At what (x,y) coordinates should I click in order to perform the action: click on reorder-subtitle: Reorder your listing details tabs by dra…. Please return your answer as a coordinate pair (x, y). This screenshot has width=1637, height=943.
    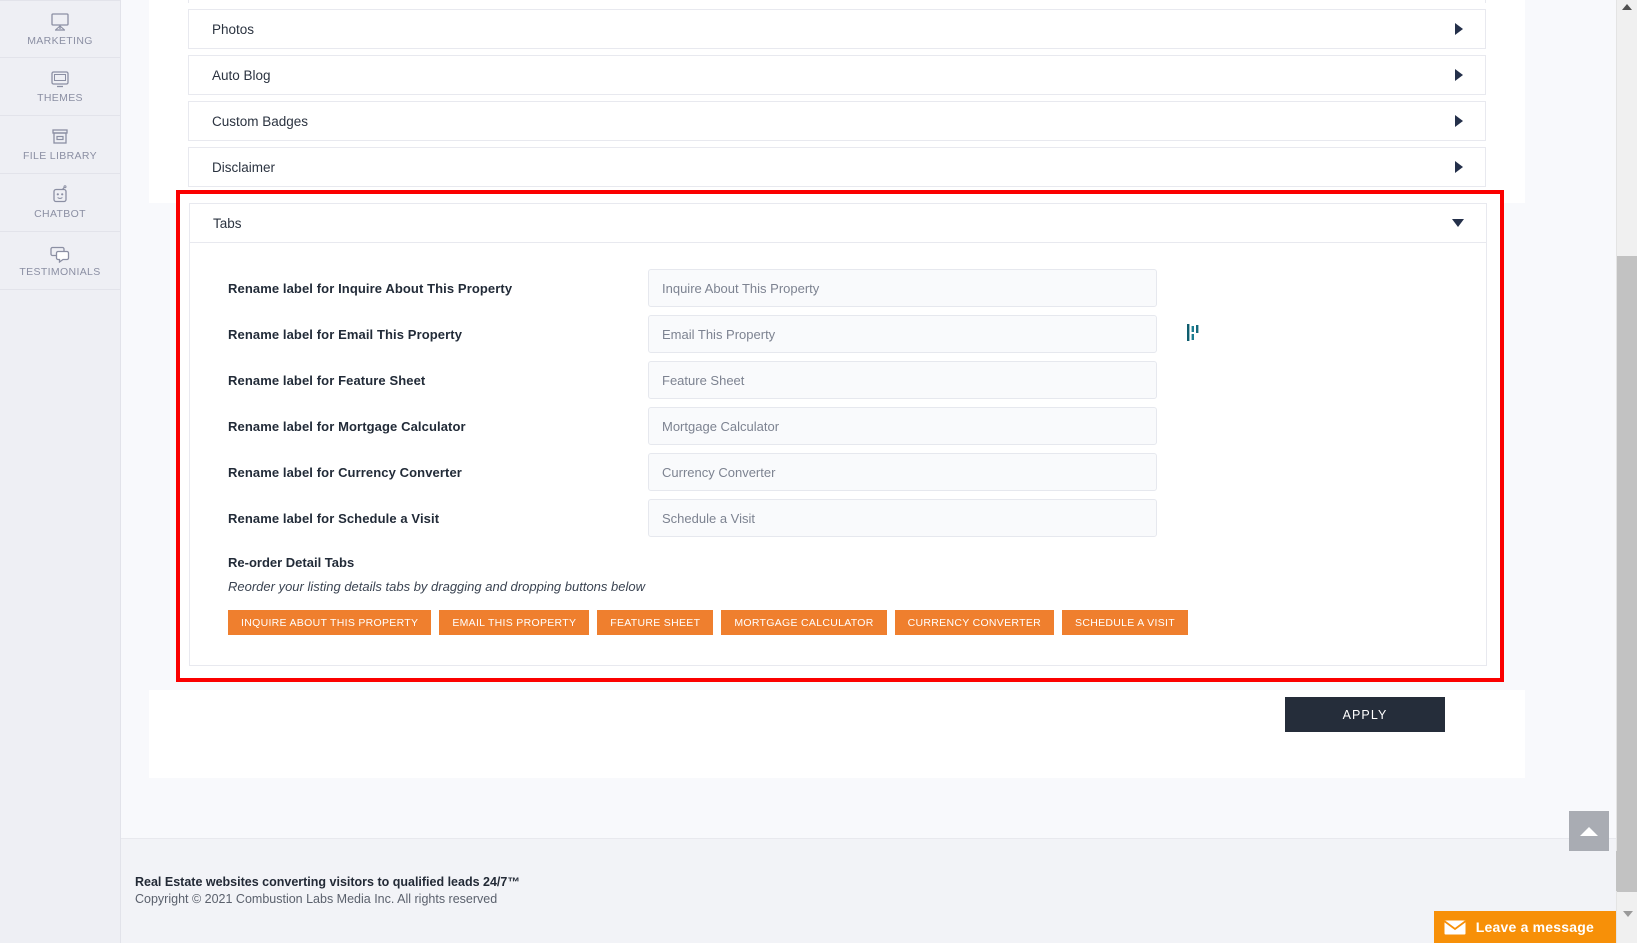
    Looking at the image, I should click on (436, 586).